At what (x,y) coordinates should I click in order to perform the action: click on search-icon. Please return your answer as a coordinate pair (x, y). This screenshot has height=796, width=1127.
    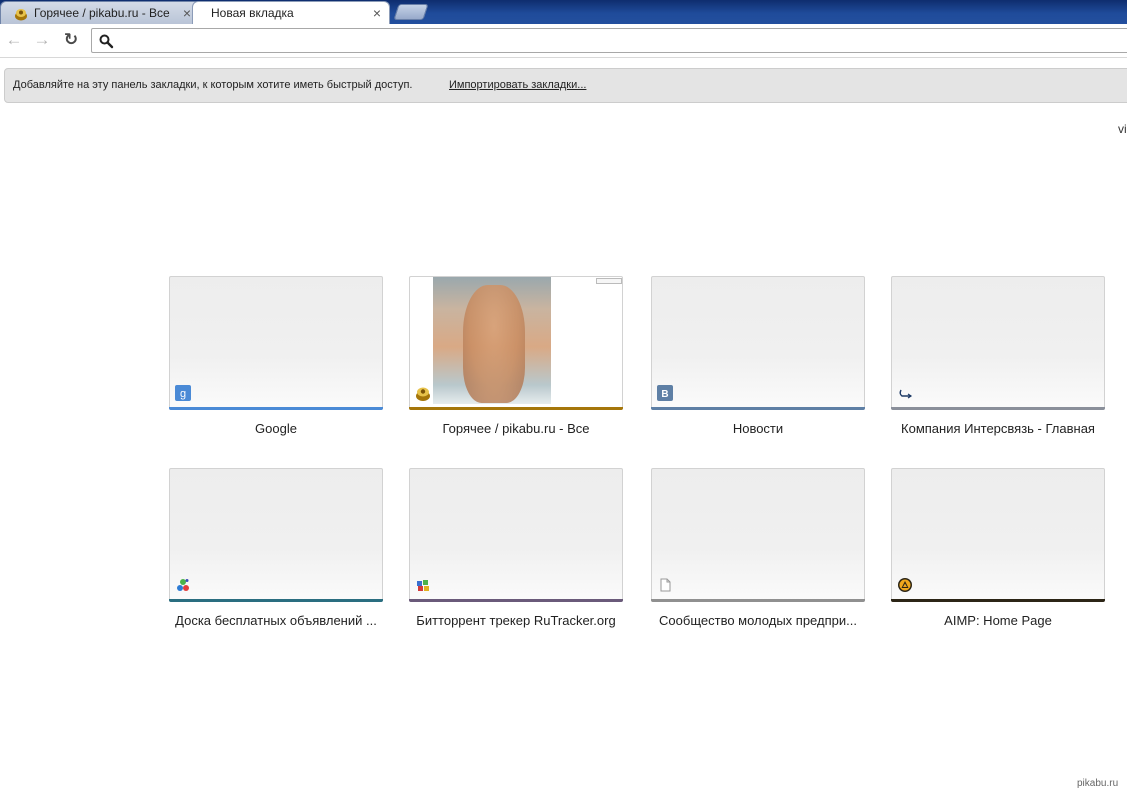
    Looking at the image, I should click on (106, 41).